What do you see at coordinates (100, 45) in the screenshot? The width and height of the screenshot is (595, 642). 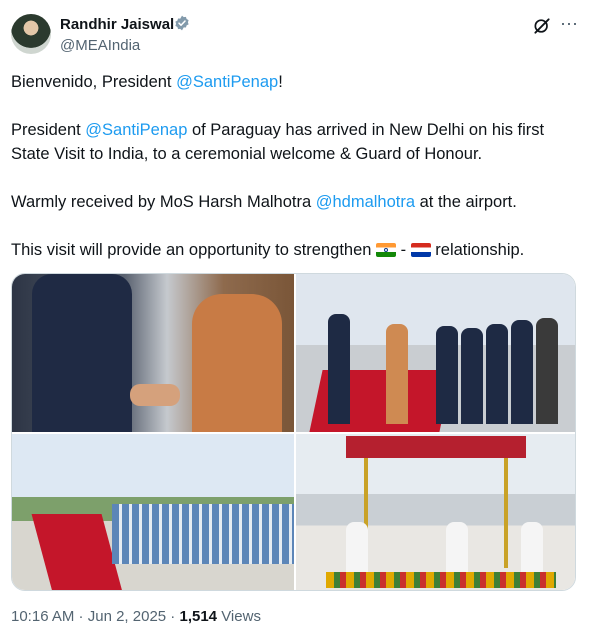 I see `author-handle: @MEAIndia` at bounding box center [100, 45].